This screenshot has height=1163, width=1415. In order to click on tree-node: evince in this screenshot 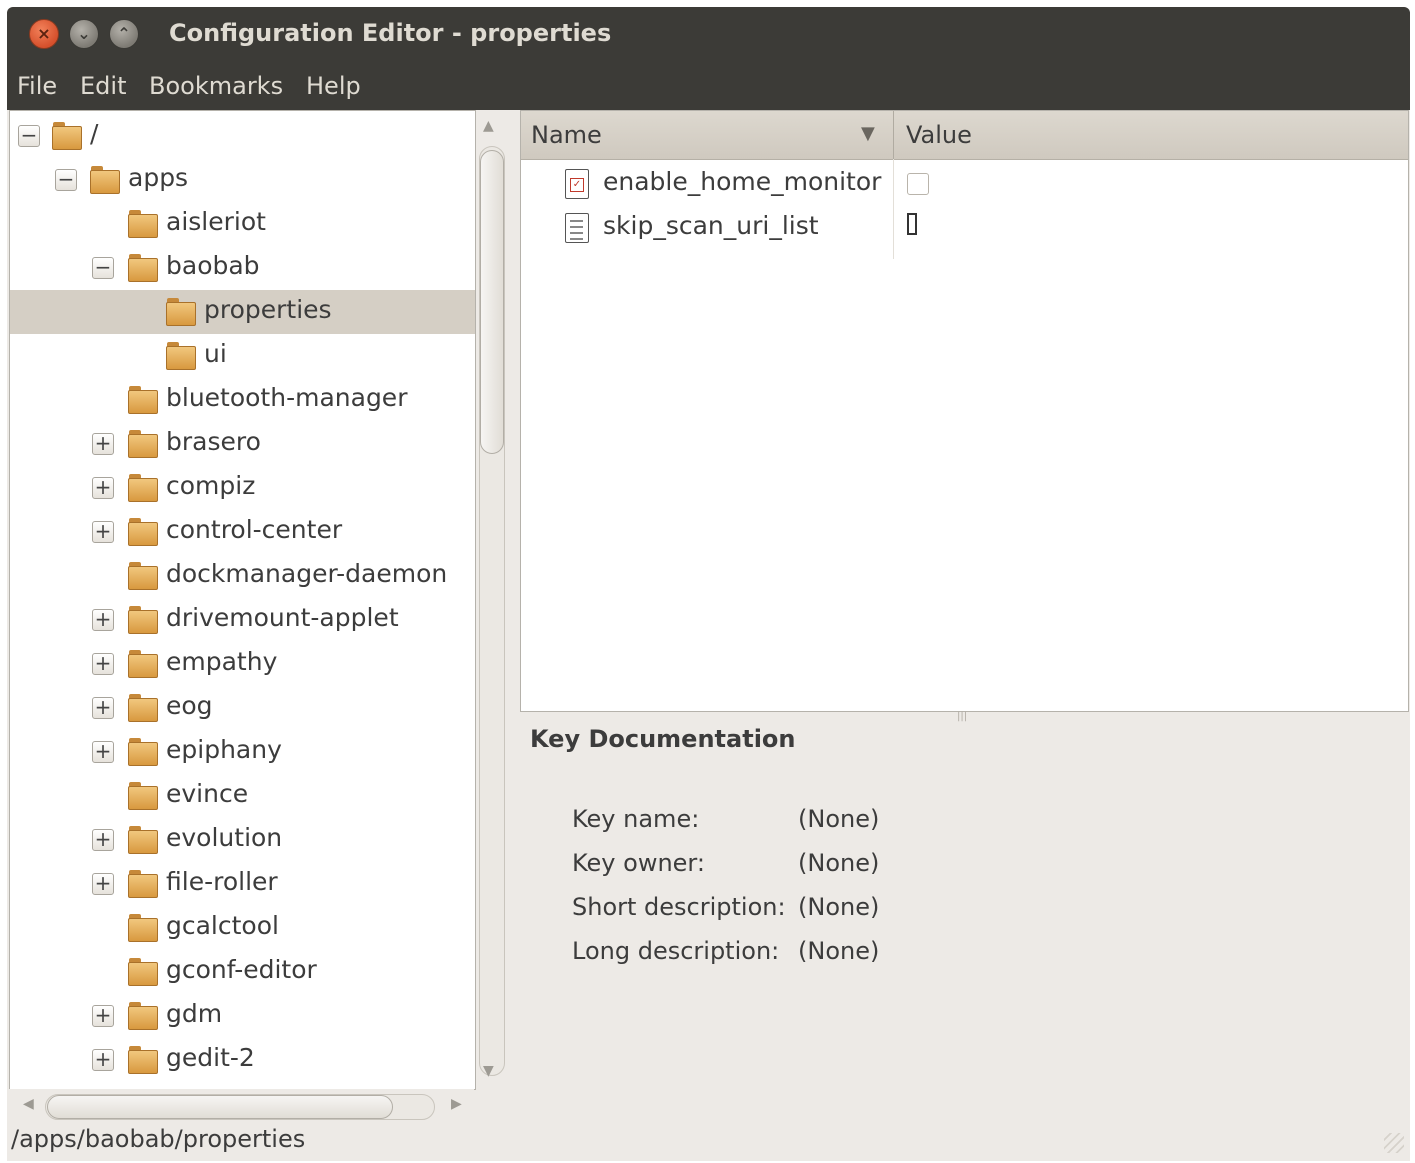, I will do `click(242, 796)`.